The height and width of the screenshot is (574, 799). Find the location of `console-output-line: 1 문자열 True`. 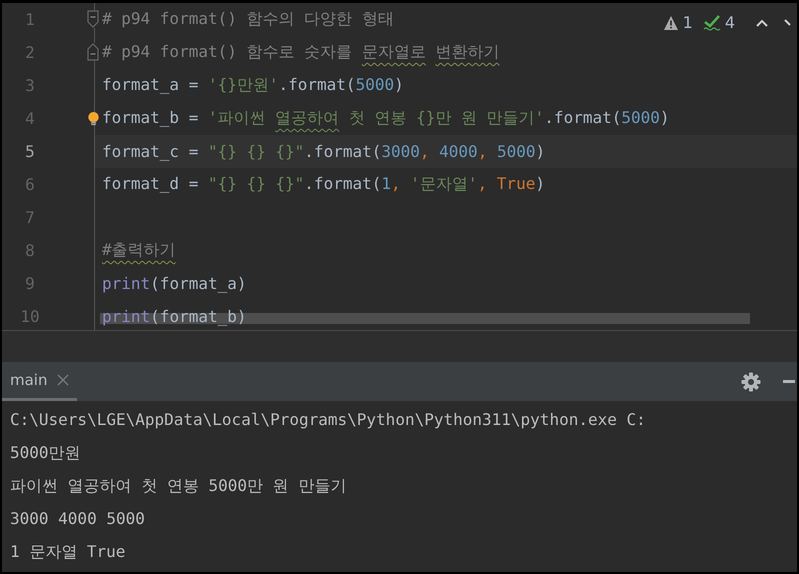

console-output-line: 1 문자열 True is located at coordinates (68, 552).